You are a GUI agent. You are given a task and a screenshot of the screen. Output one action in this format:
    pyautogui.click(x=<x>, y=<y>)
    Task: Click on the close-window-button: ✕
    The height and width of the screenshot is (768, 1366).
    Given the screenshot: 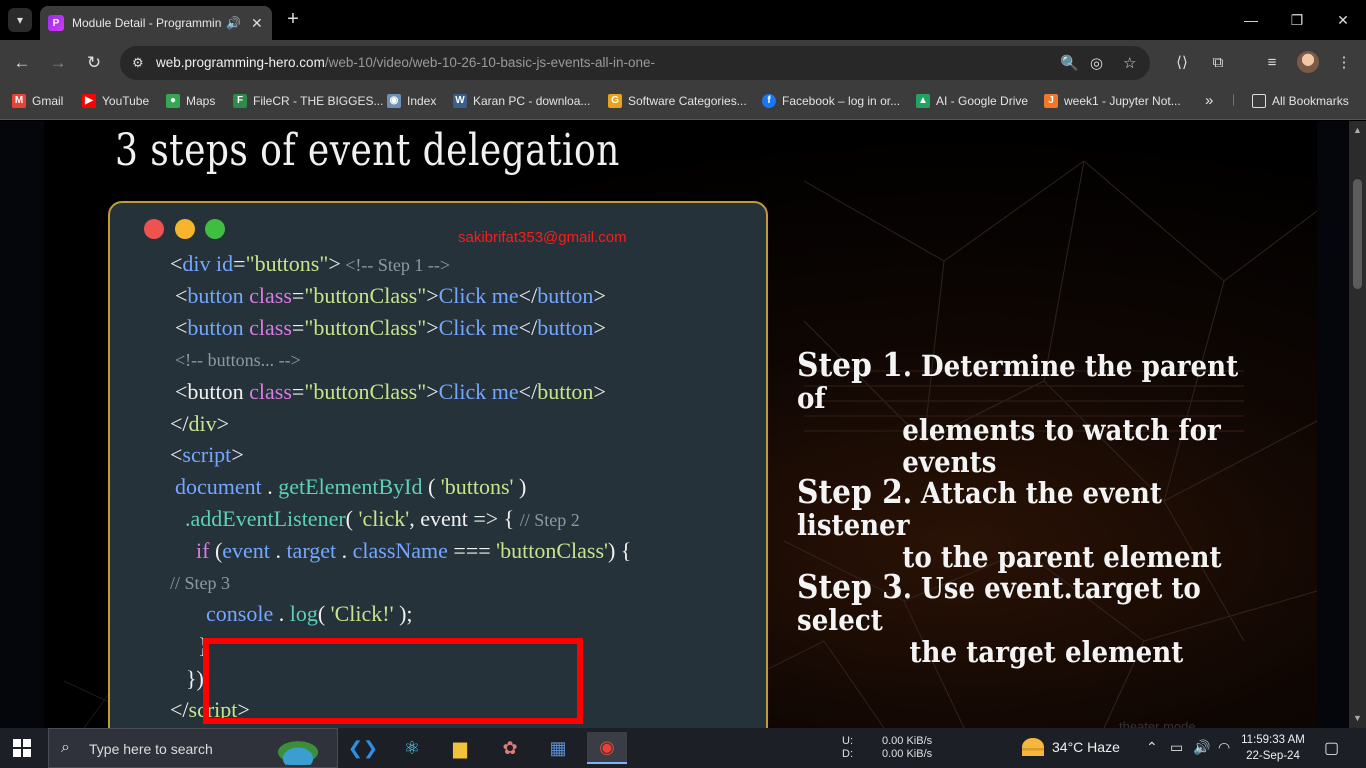 What is the action you would take?
    pyautogui.click(x=1343, y=20)
    